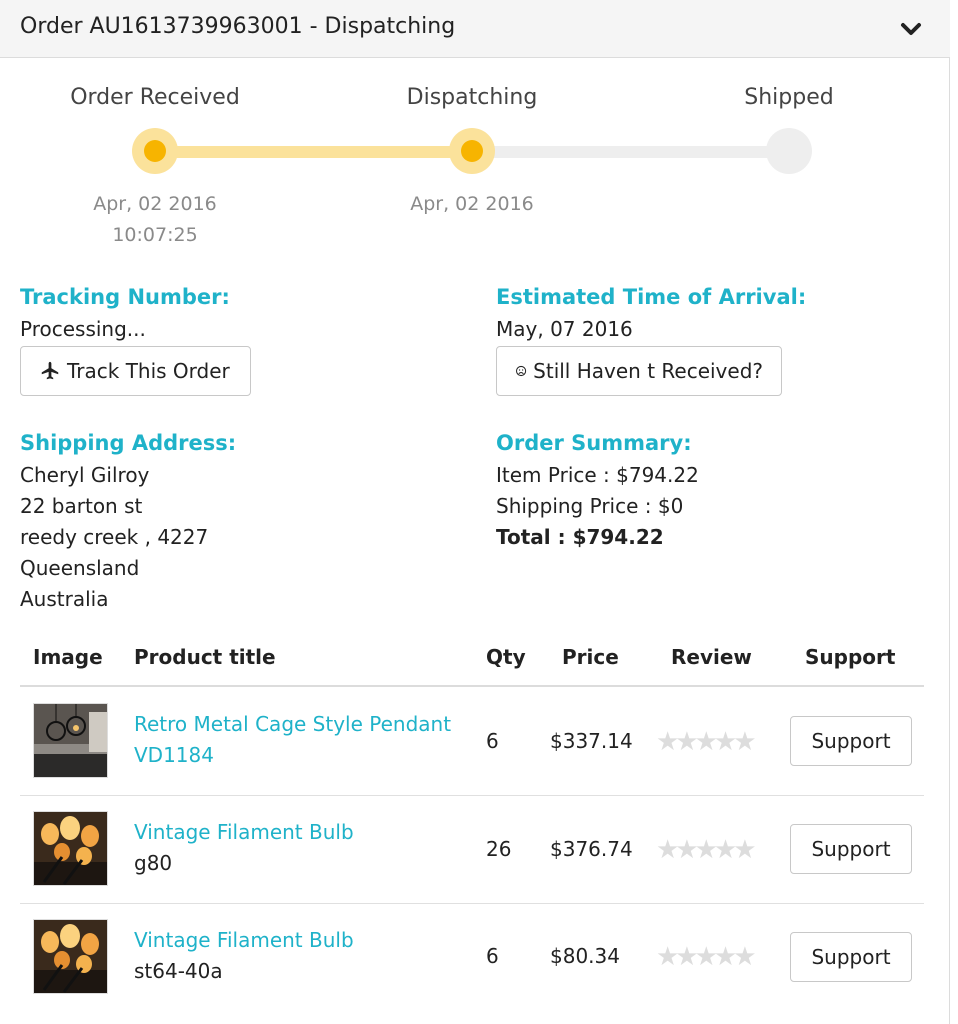  I want to click on address-state: Queensland, so click(80, 568).